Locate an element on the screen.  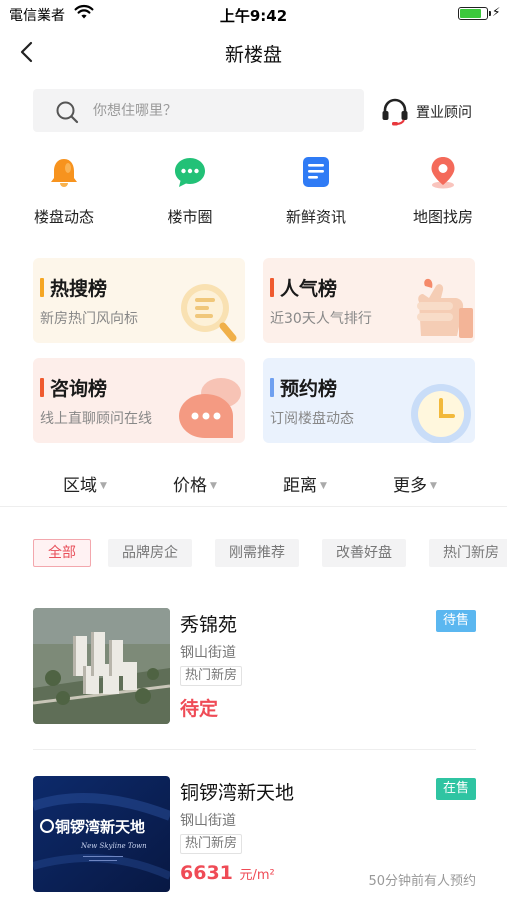
chat-bubble-icon is located at coordinates (190, 172).